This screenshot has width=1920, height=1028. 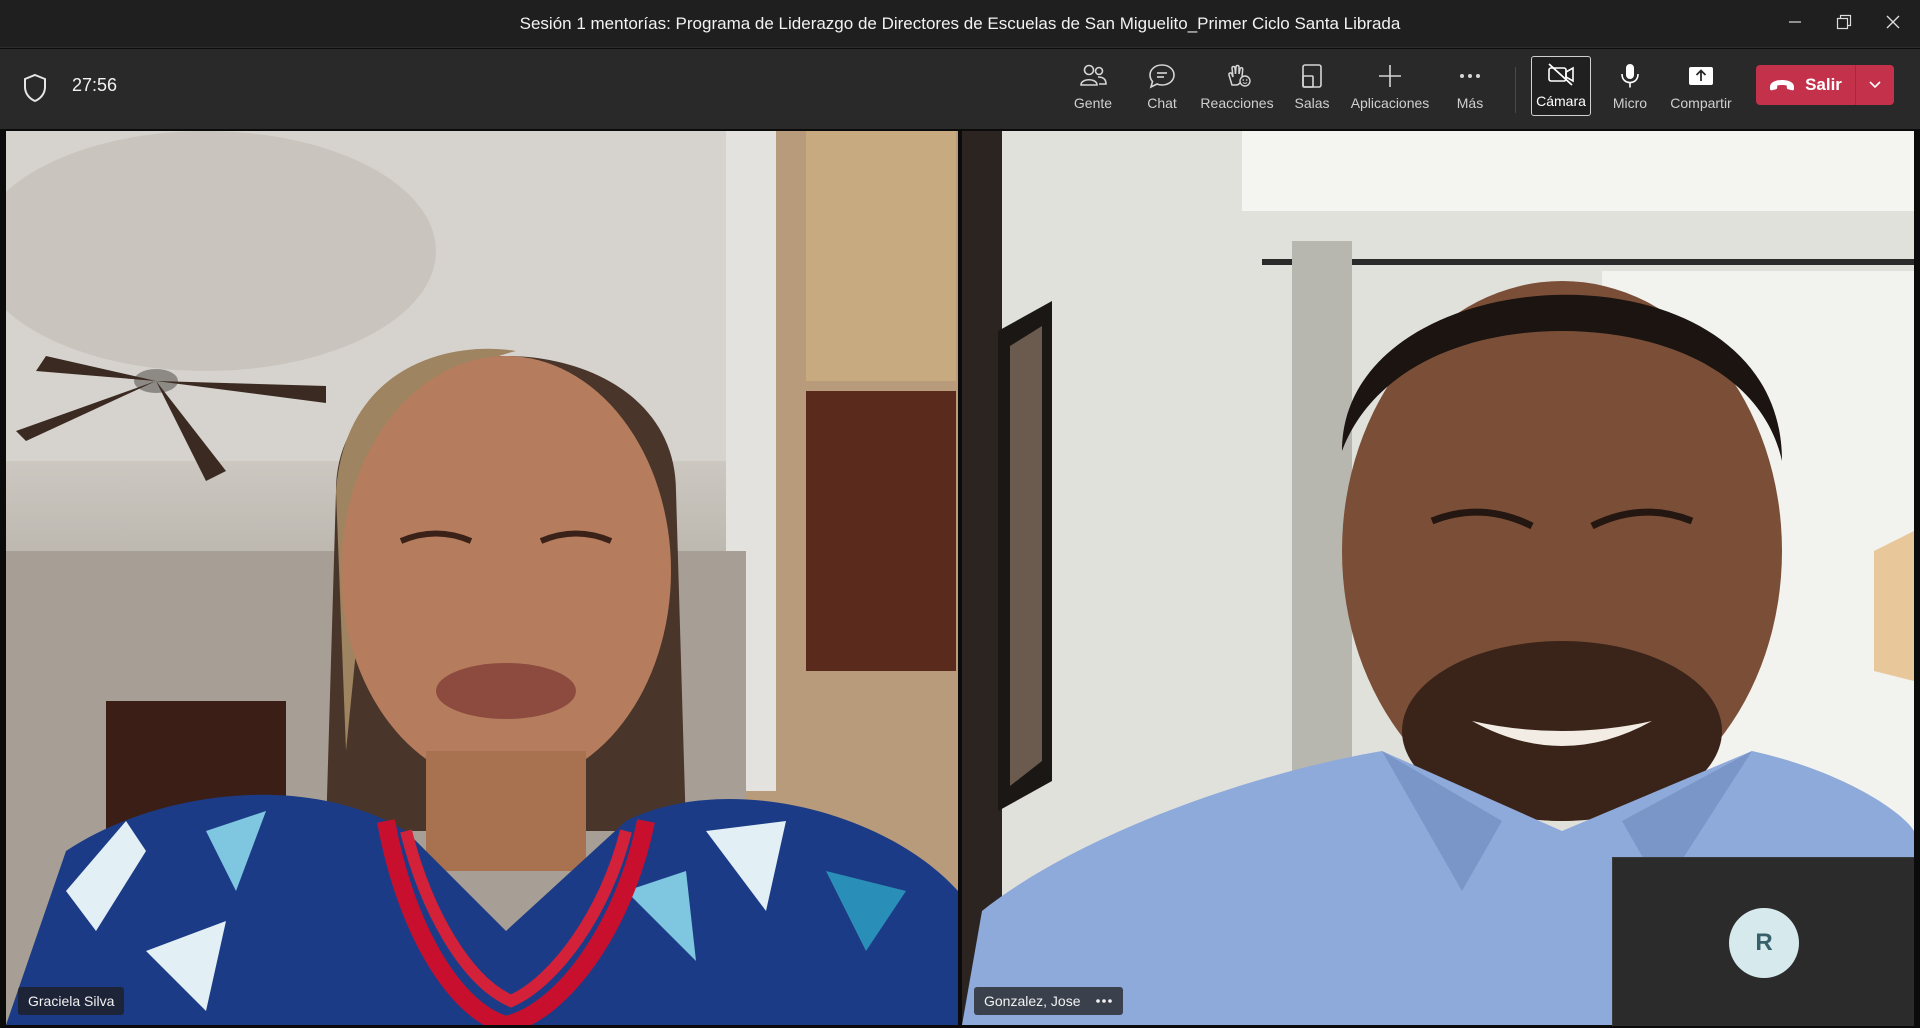 What do you see at coordinates (1795, 22) in the screenshot?
I see `minimize-icon` at bounding box center [1795, 22].